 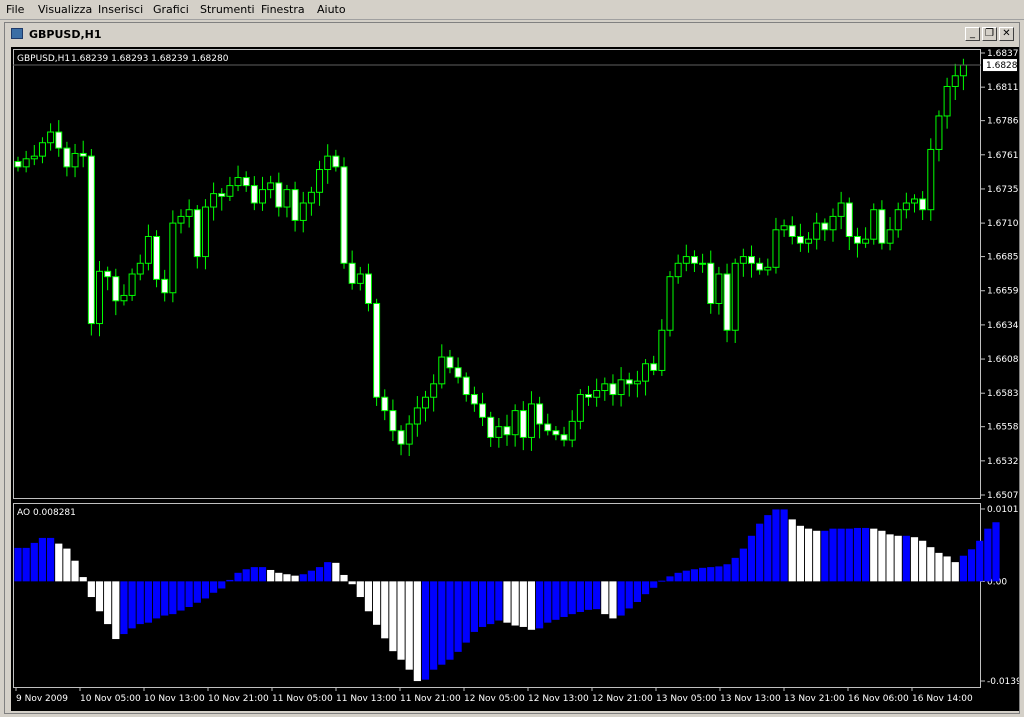 I want to click on restore-button: ❐, so click(x=989, y=34).